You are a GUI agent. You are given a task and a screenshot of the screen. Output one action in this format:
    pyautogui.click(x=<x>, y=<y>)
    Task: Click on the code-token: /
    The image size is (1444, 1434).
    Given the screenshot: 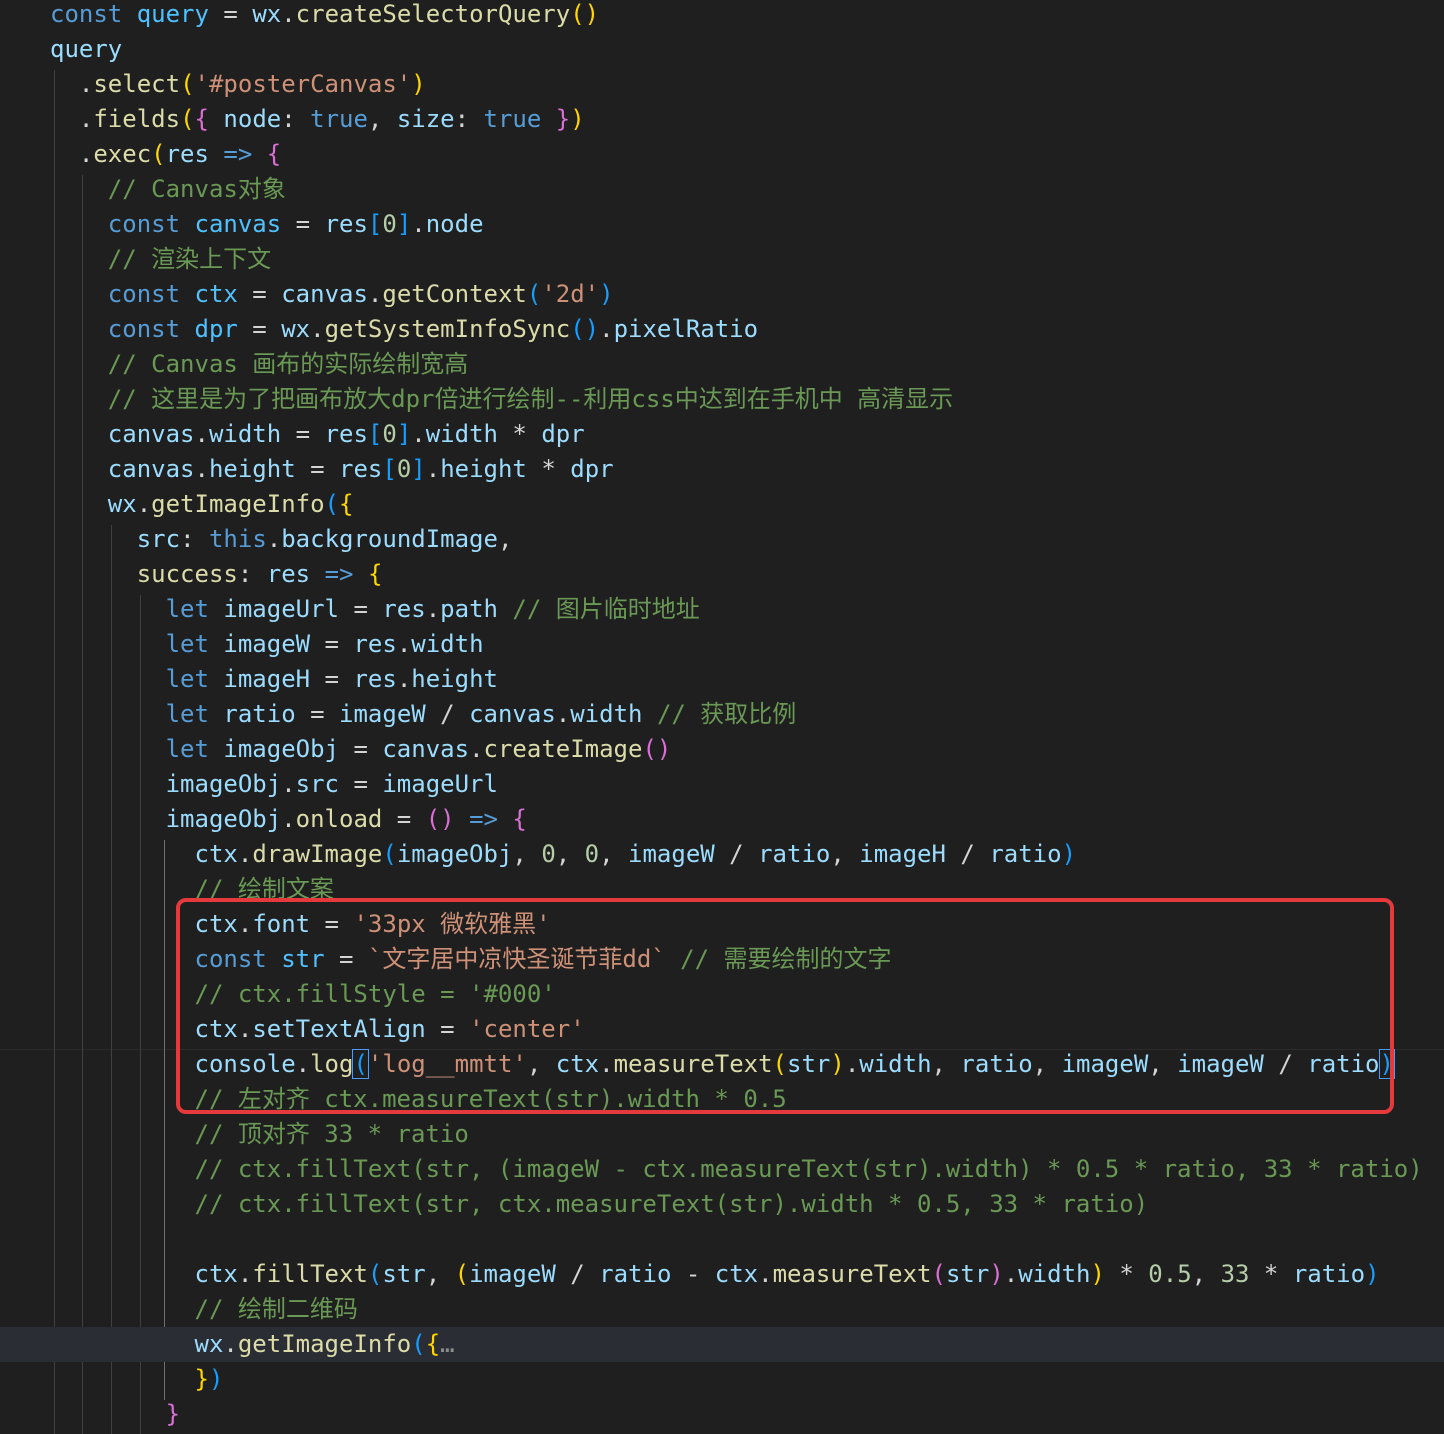 What is the action you would take?
    pyautogui.click(x=736, y=854)
    